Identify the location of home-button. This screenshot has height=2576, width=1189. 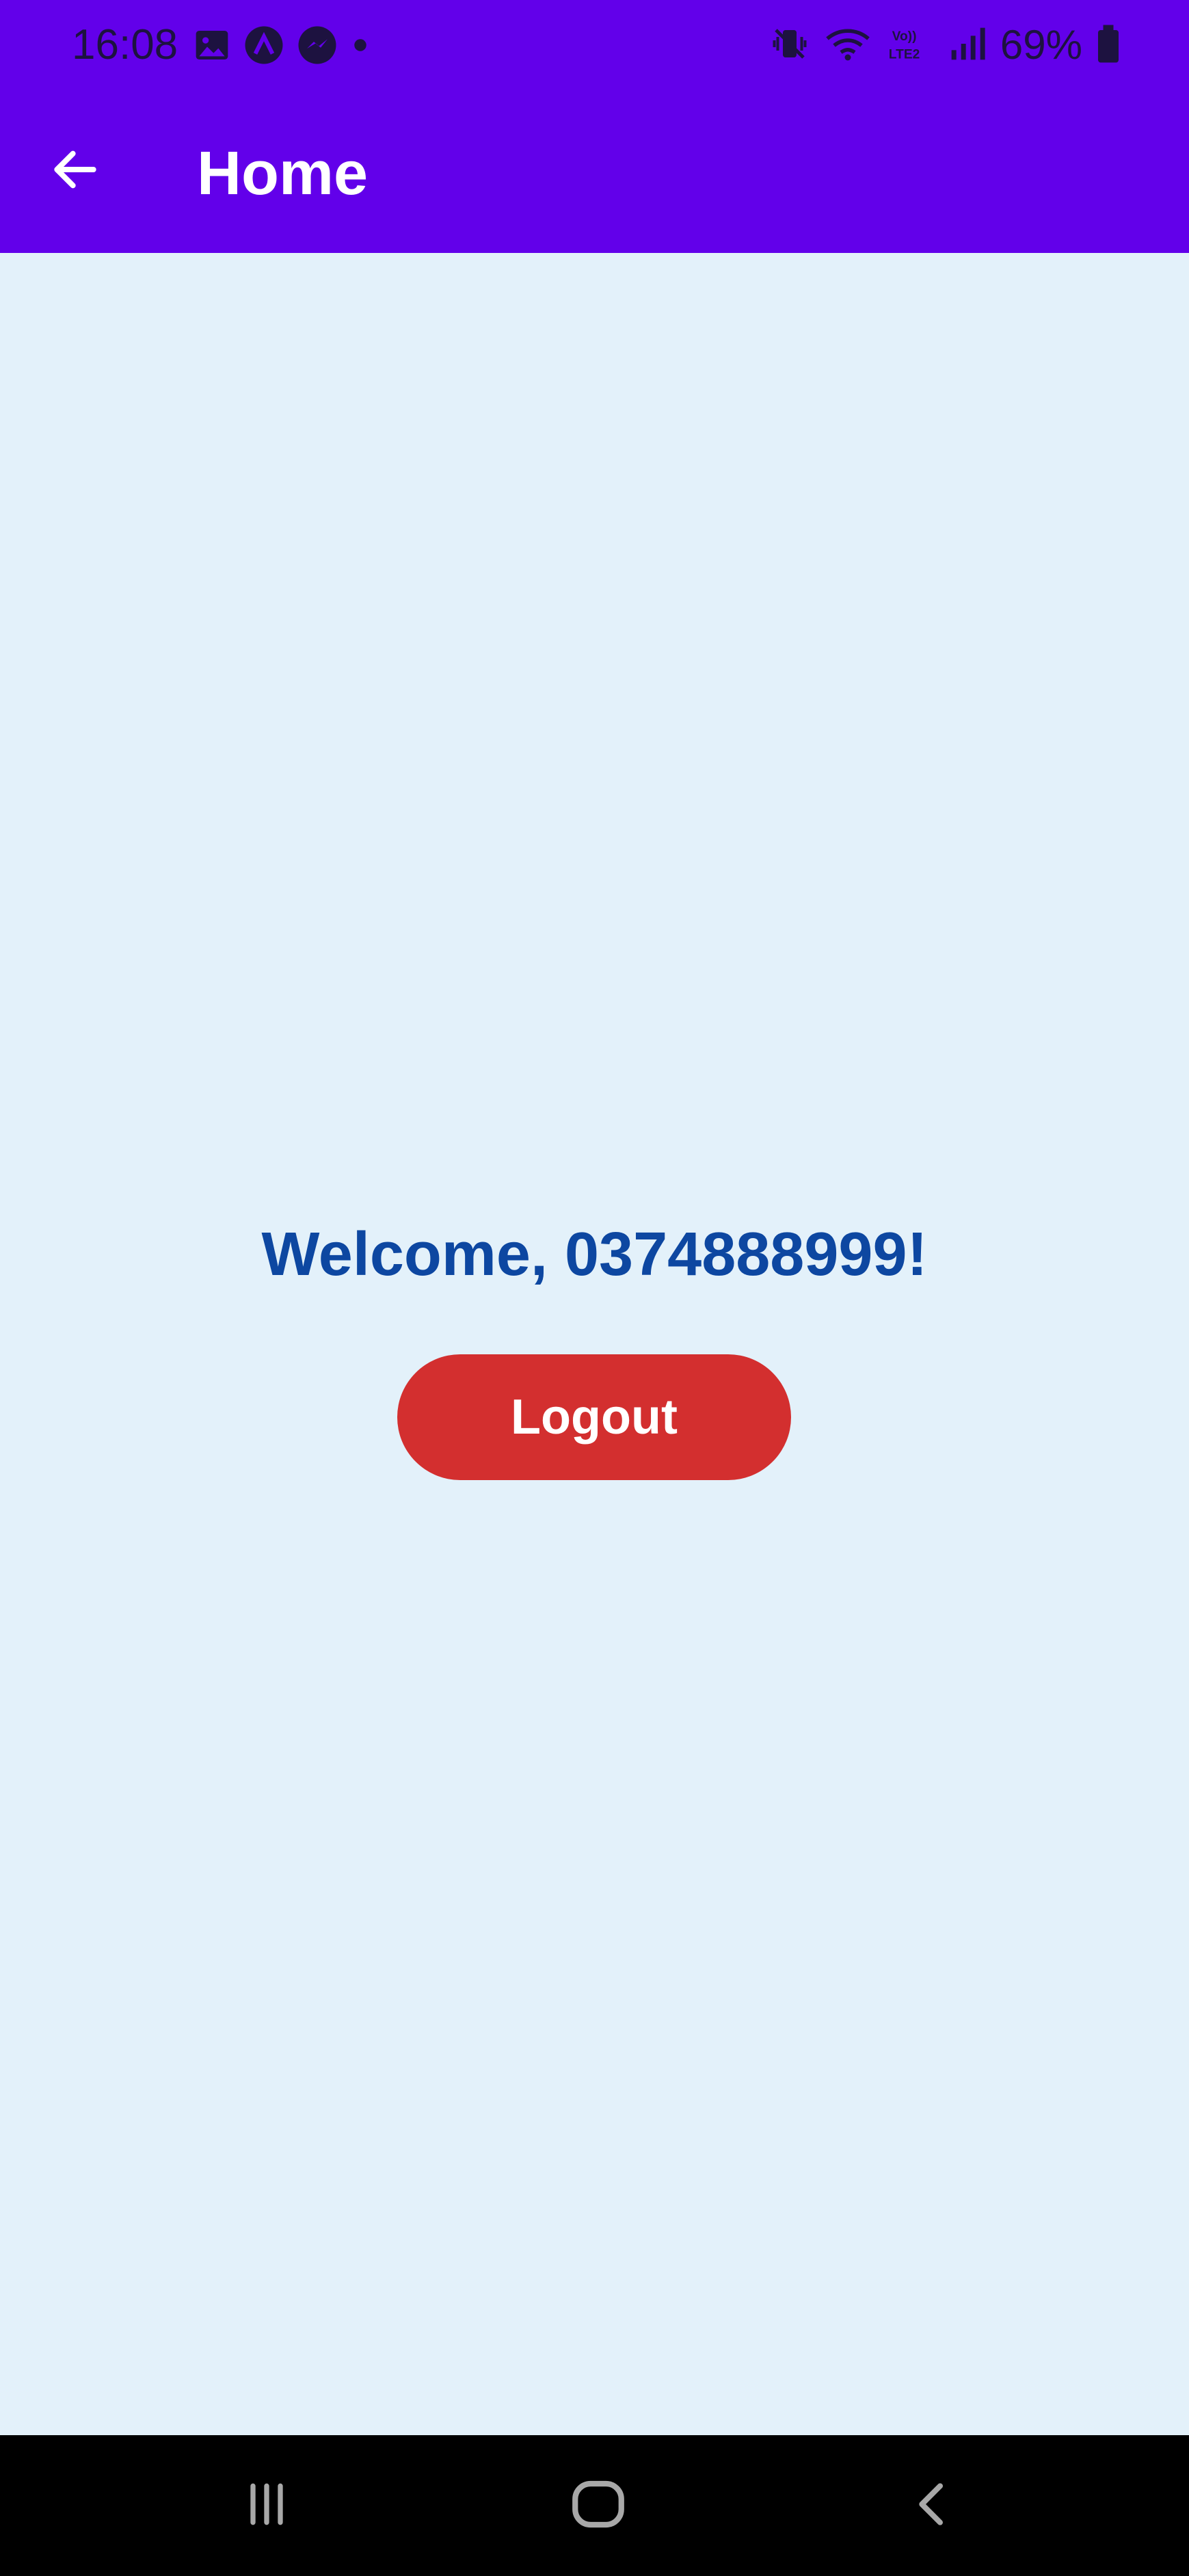
(598, 2505).